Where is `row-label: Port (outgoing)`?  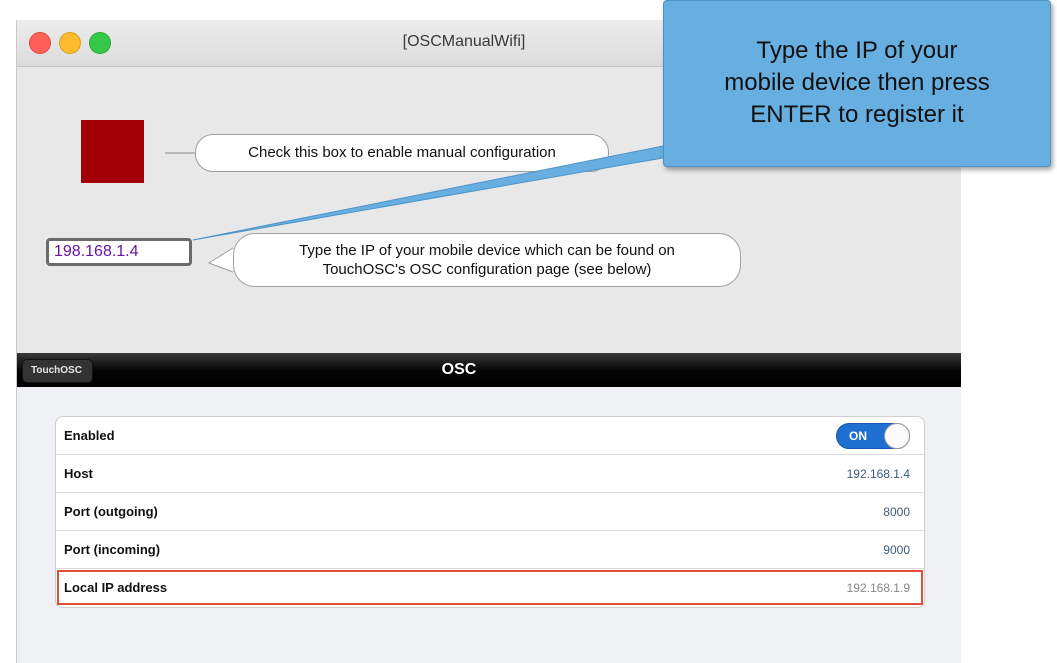
row-label: Port (outgoing) is located at coordinates (111, 511).